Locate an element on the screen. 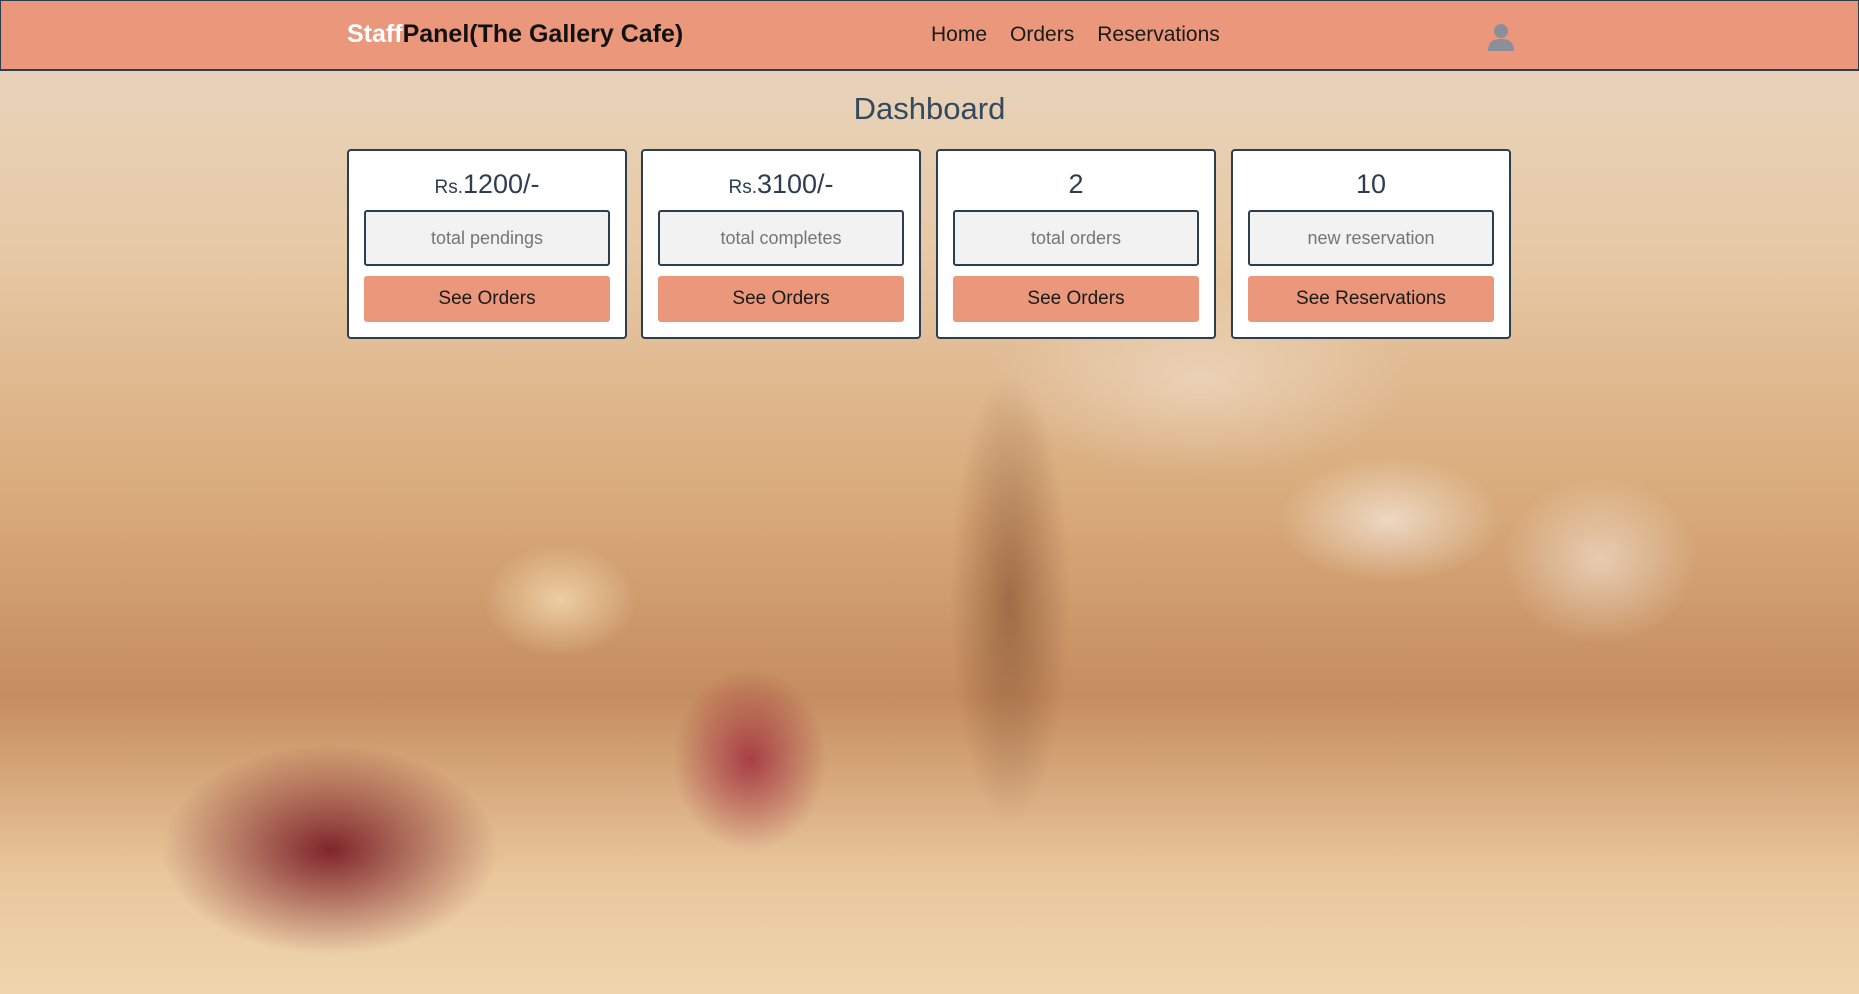  nav-link-home: Home is located at coordinates (959, 35).